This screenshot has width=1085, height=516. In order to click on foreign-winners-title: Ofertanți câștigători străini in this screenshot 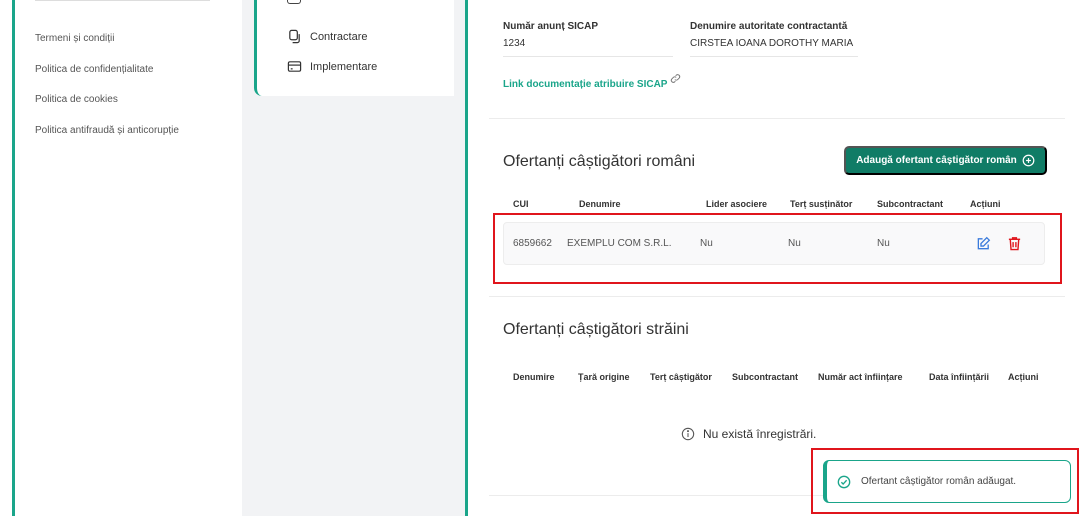, I will do `click(596, 329)`.